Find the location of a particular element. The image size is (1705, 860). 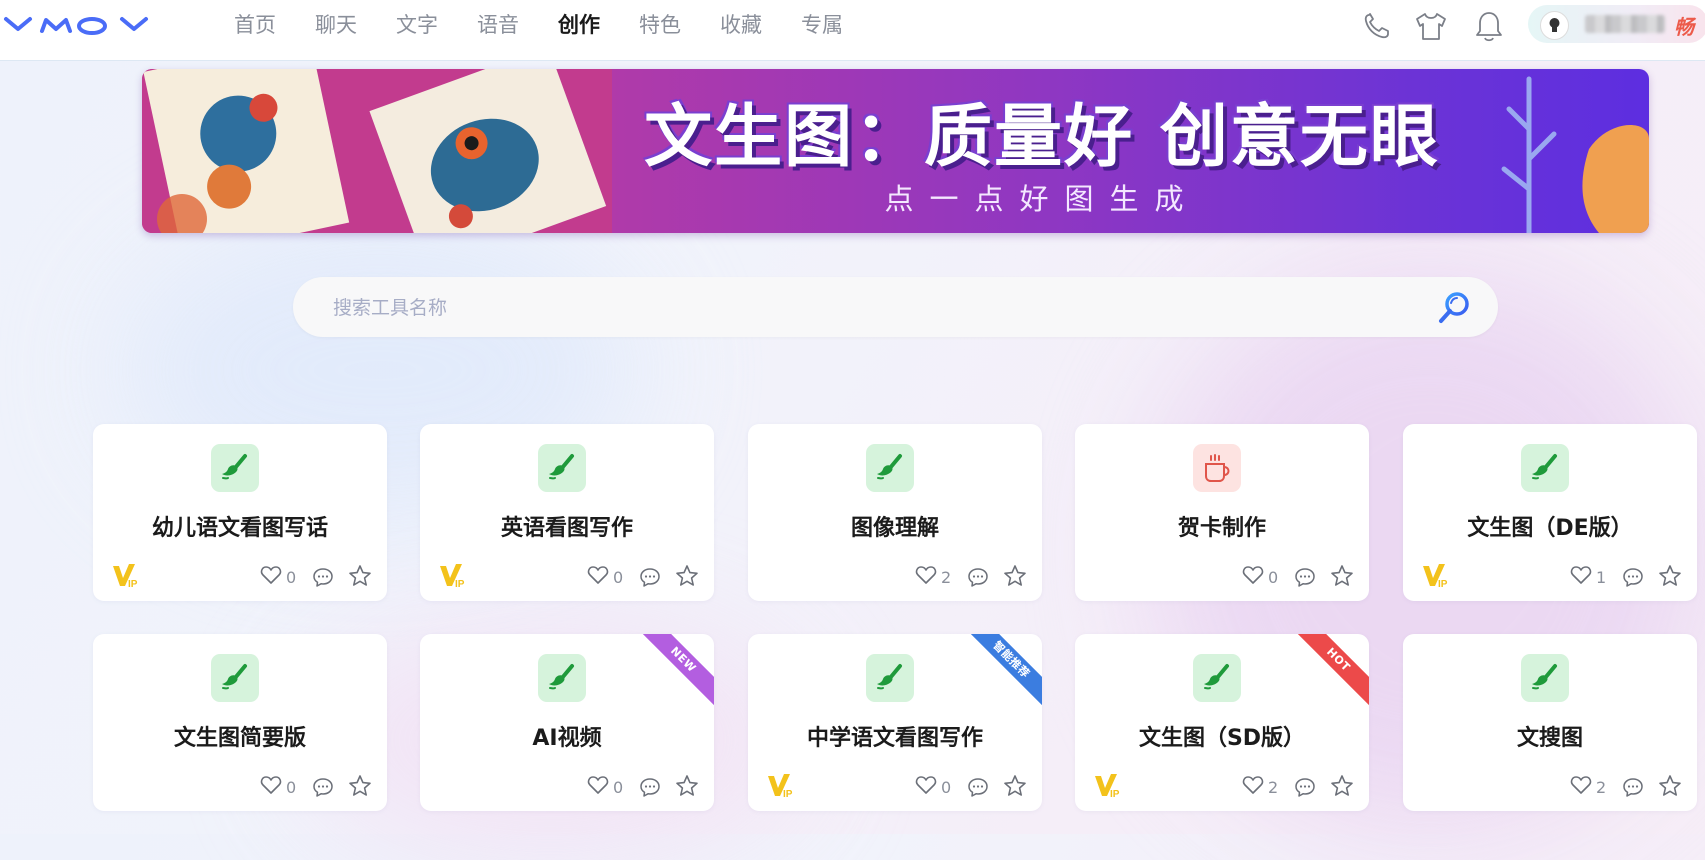

phone-icon is located at coordinates (1377, 26).